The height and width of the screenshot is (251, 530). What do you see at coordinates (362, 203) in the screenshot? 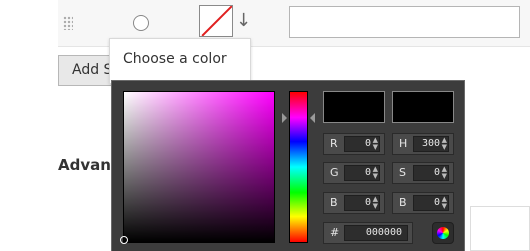
I see `blue-input: 0 ▲ ▼` at bounding box center [362, 203].